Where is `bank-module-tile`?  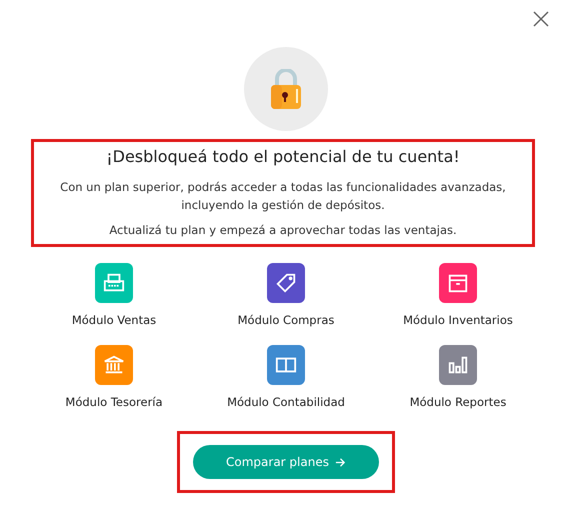 bank-module-tile is located at coordinates (114, 365).